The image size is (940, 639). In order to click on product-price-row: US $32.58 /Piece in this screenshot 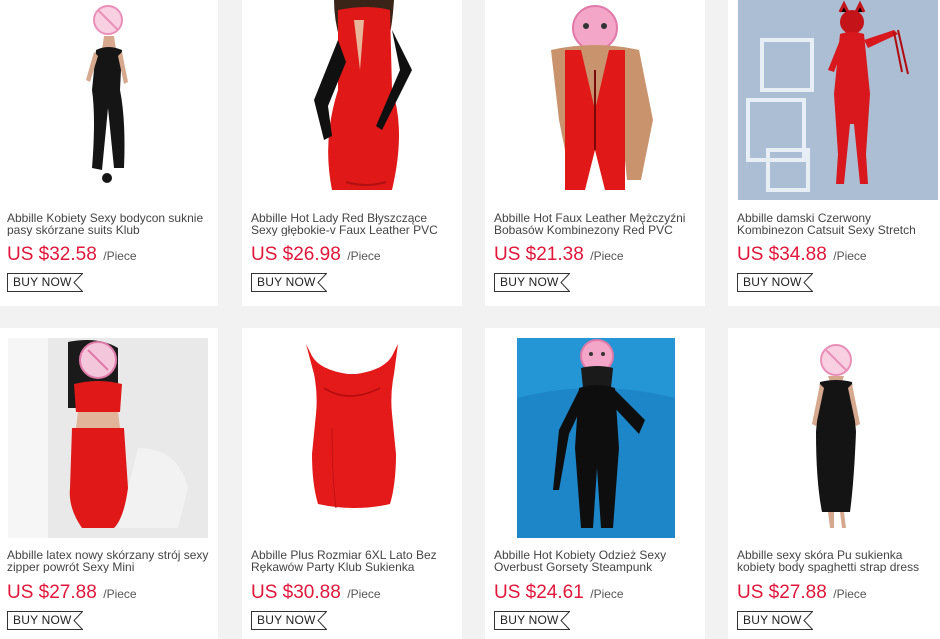, I will do `click(108, 255)`.